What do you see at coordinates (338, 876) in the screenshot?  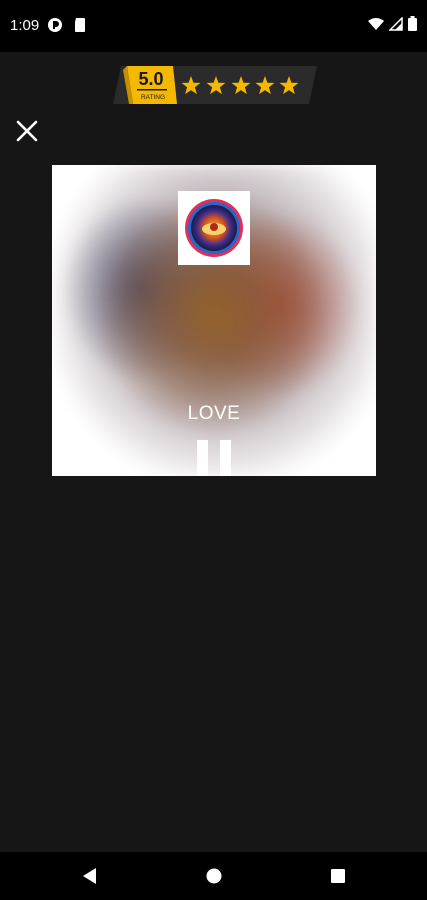 I see `recents-icon` at bounding box center [338, 876].